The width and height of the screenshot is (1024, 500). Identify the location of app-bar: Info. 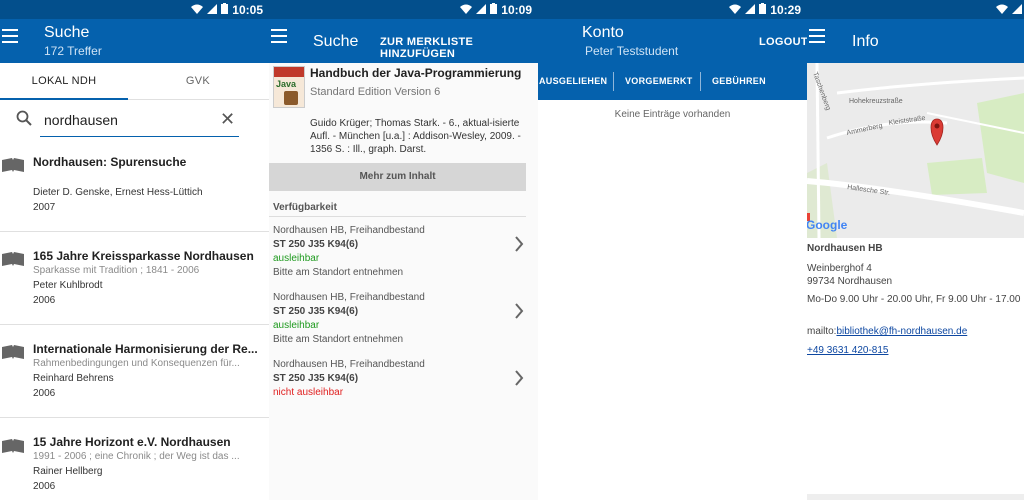
(915, 41).